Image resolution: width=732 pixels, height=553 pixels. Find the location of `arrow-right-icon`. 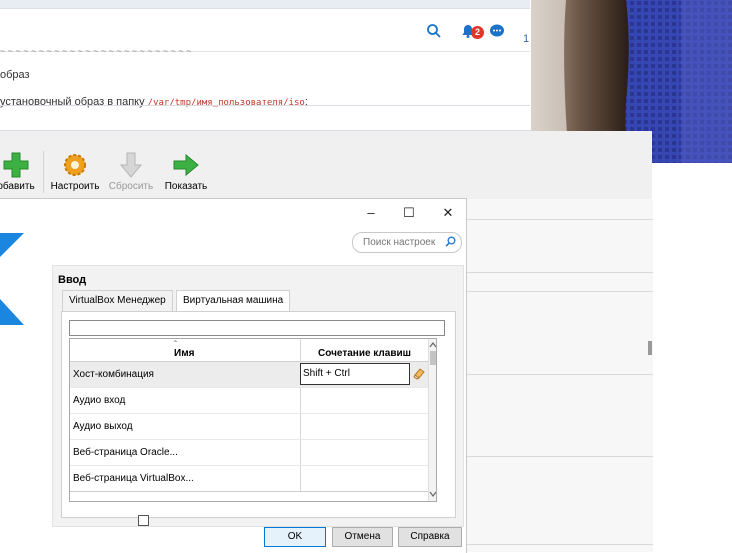

arrow-right-icon is located at coordinates (186, 165).